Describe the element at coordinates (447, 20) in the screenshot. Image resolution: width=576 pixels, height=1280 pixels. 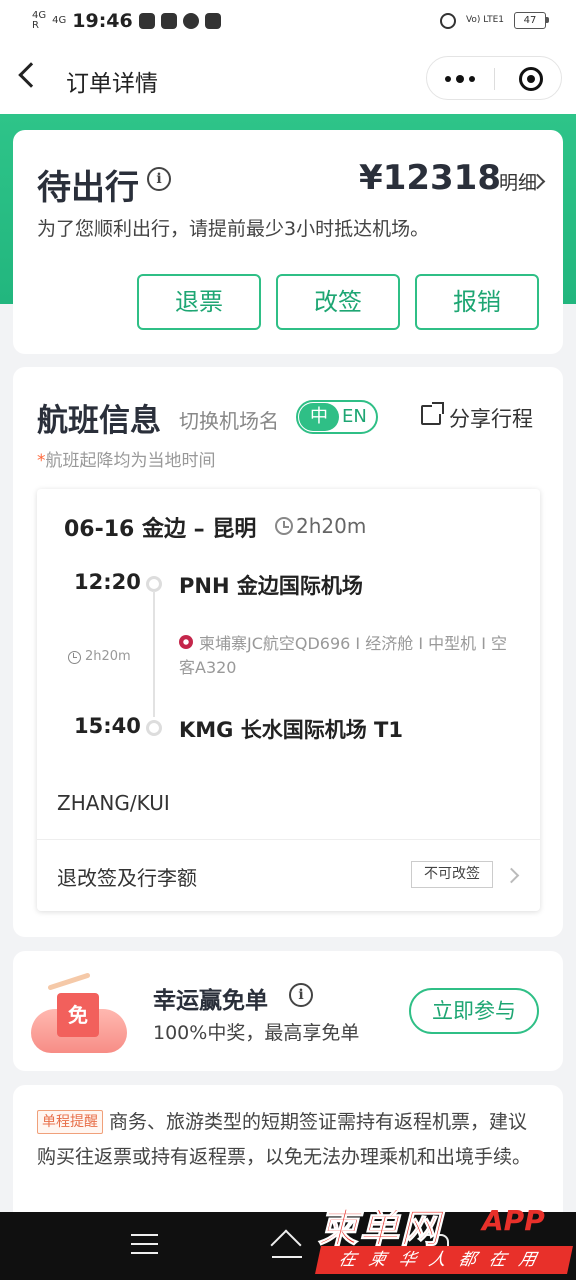
I see `alarm-icon` at that location.